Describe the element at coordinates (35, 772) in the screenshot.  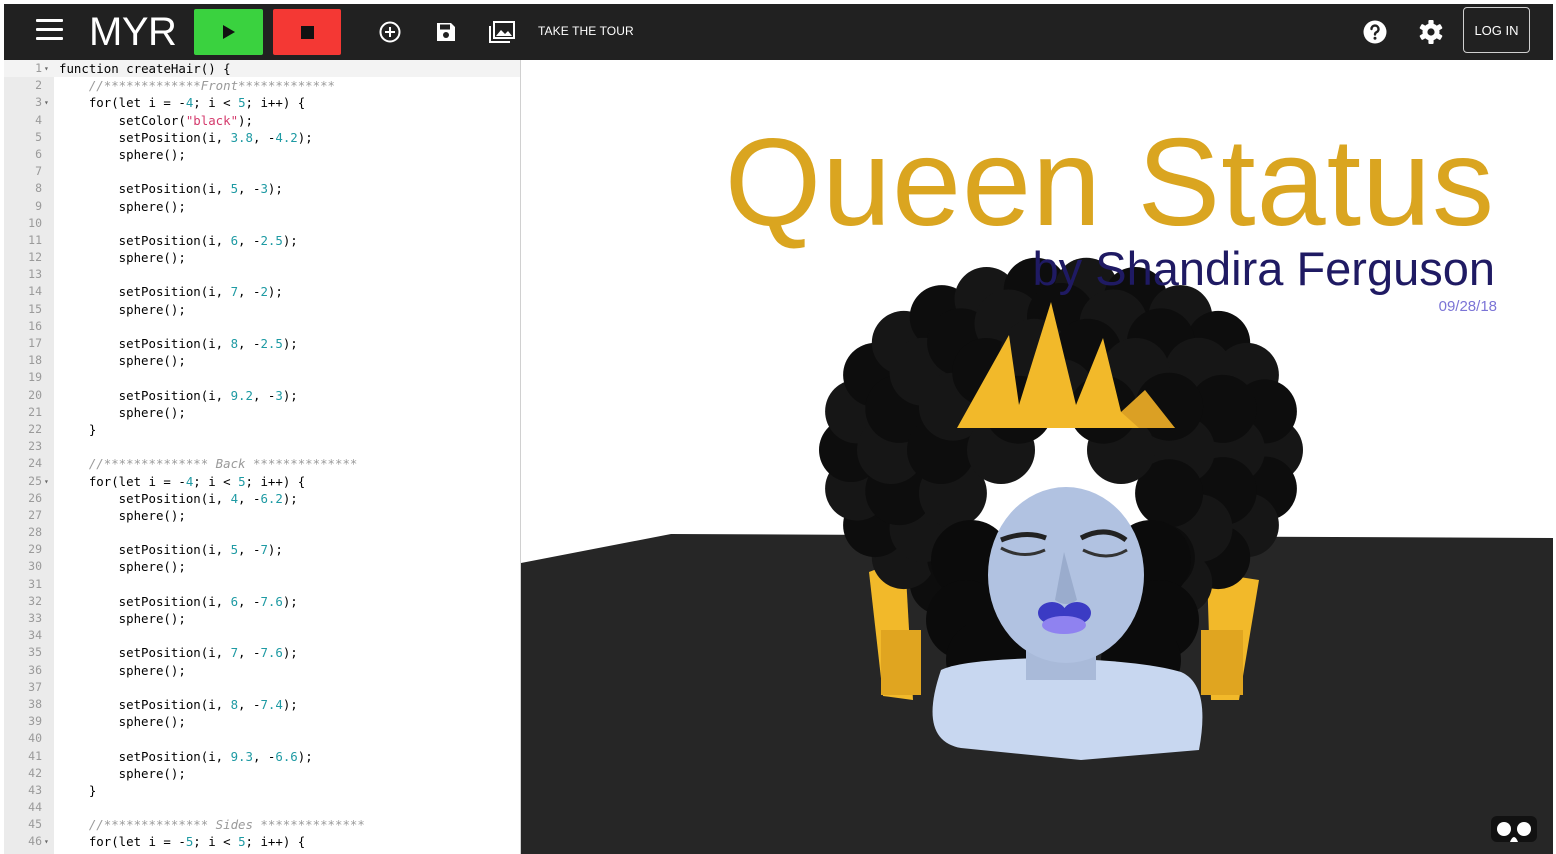
I see `line-number: 42` at that location.